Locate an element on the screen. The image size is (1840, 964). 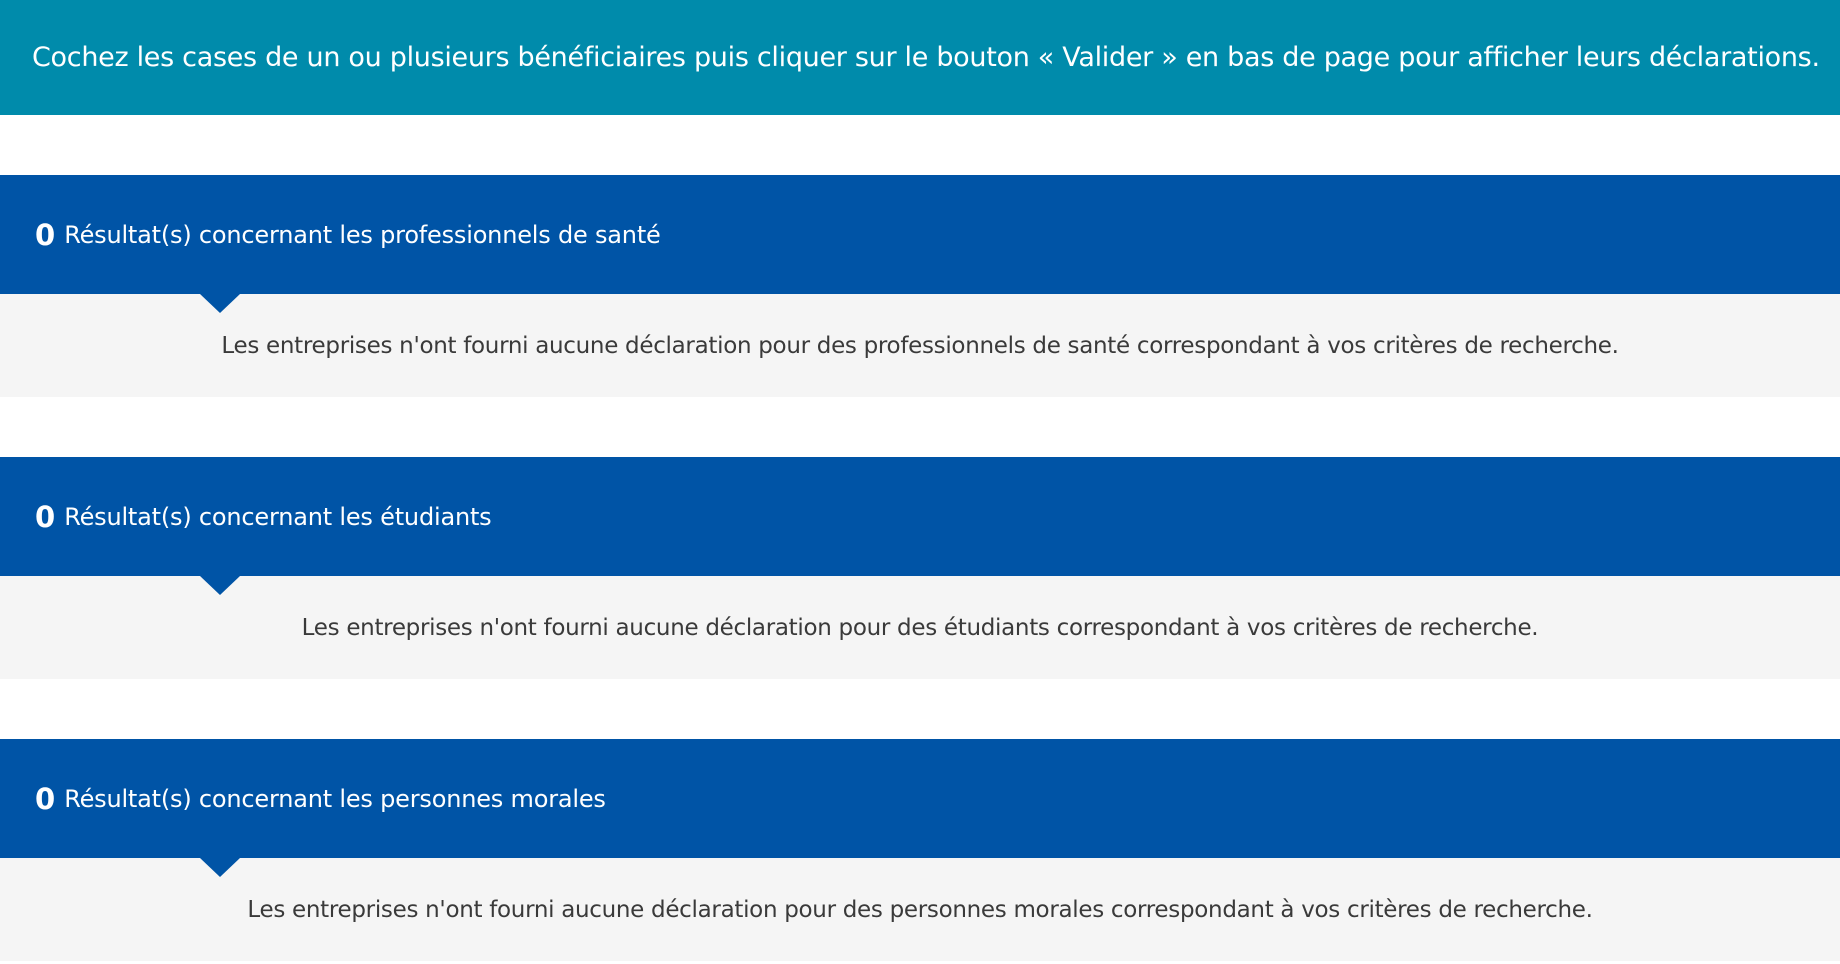
section-header: 0 Résultat(s) concernant les étudiants is located at coordinates (920, 526).